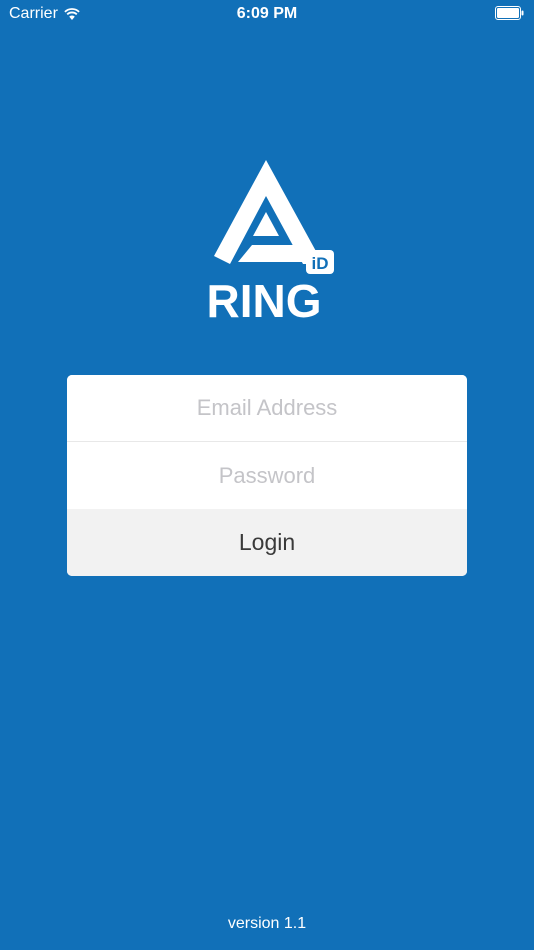 This screenshot has height=950, width=534. I want to click on login-button: Login, so click(267, 542).